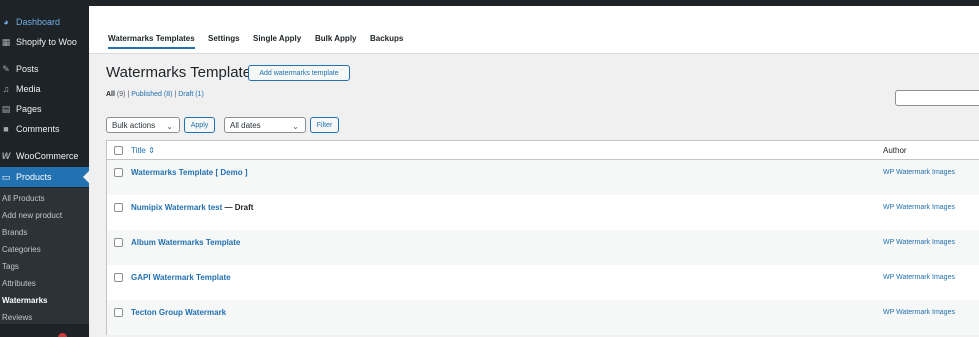 The height and width of the screenshot is (337, 979). Describe the element at coordinates (151, 94) in the screenshot. I see `filter-published: Published (8)` at that location.